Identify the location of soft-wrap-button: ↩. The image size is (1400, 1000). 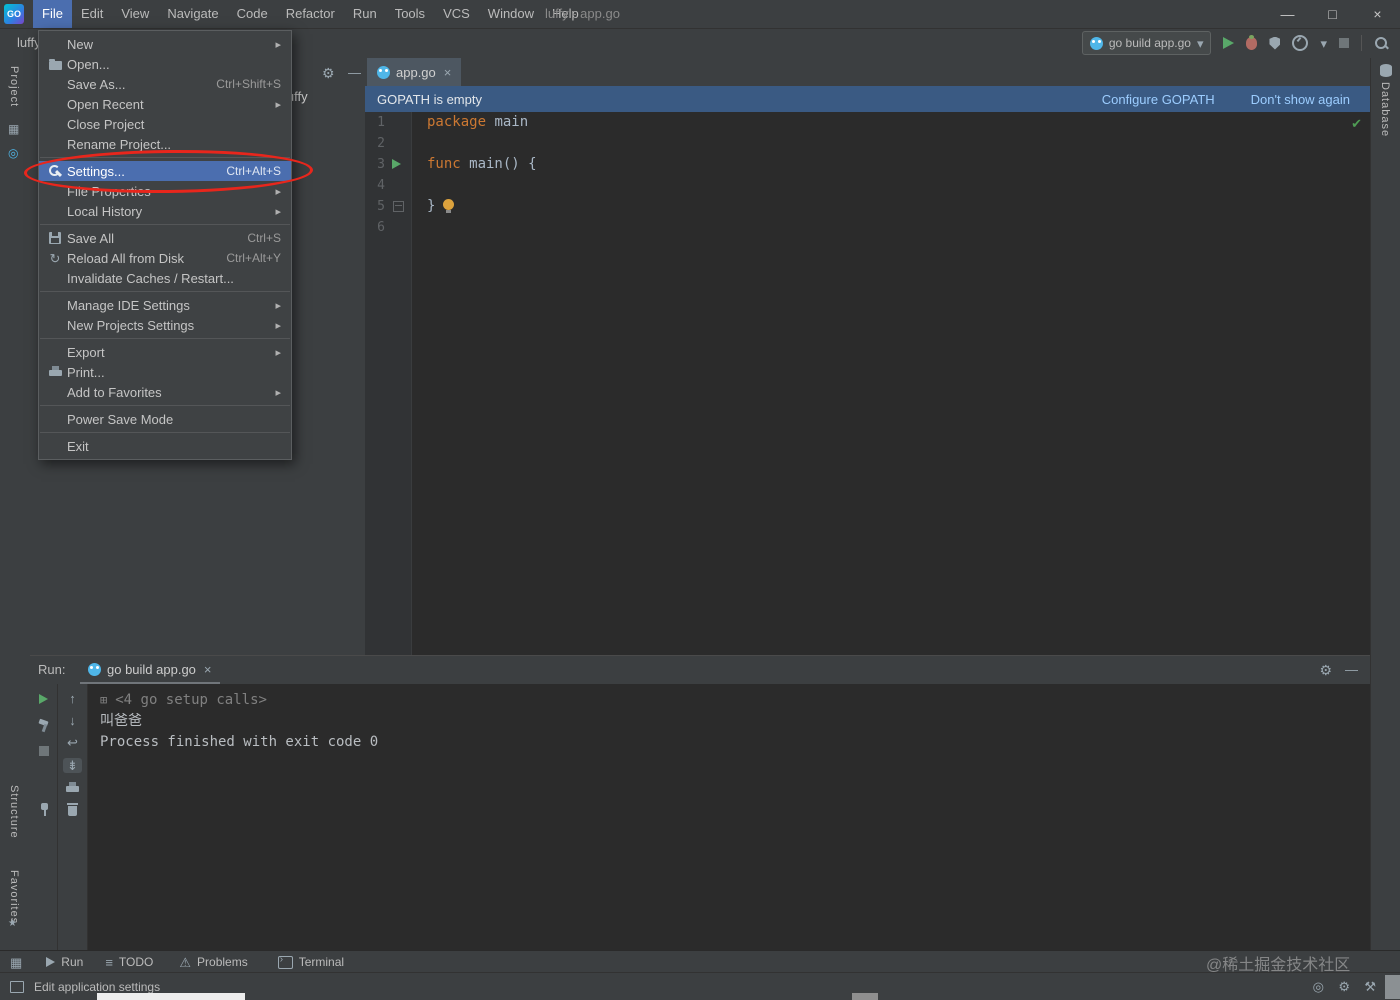
(72, 742).